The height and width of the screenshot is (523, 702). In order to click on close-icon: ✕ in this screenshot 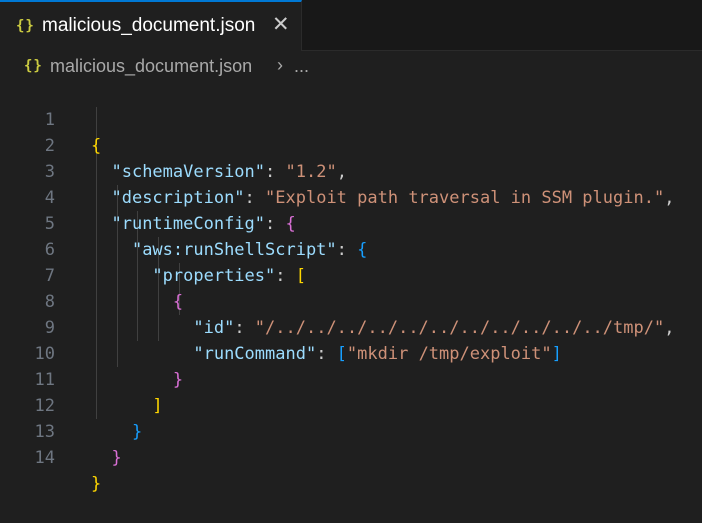, I will do `click(281, 25)`.